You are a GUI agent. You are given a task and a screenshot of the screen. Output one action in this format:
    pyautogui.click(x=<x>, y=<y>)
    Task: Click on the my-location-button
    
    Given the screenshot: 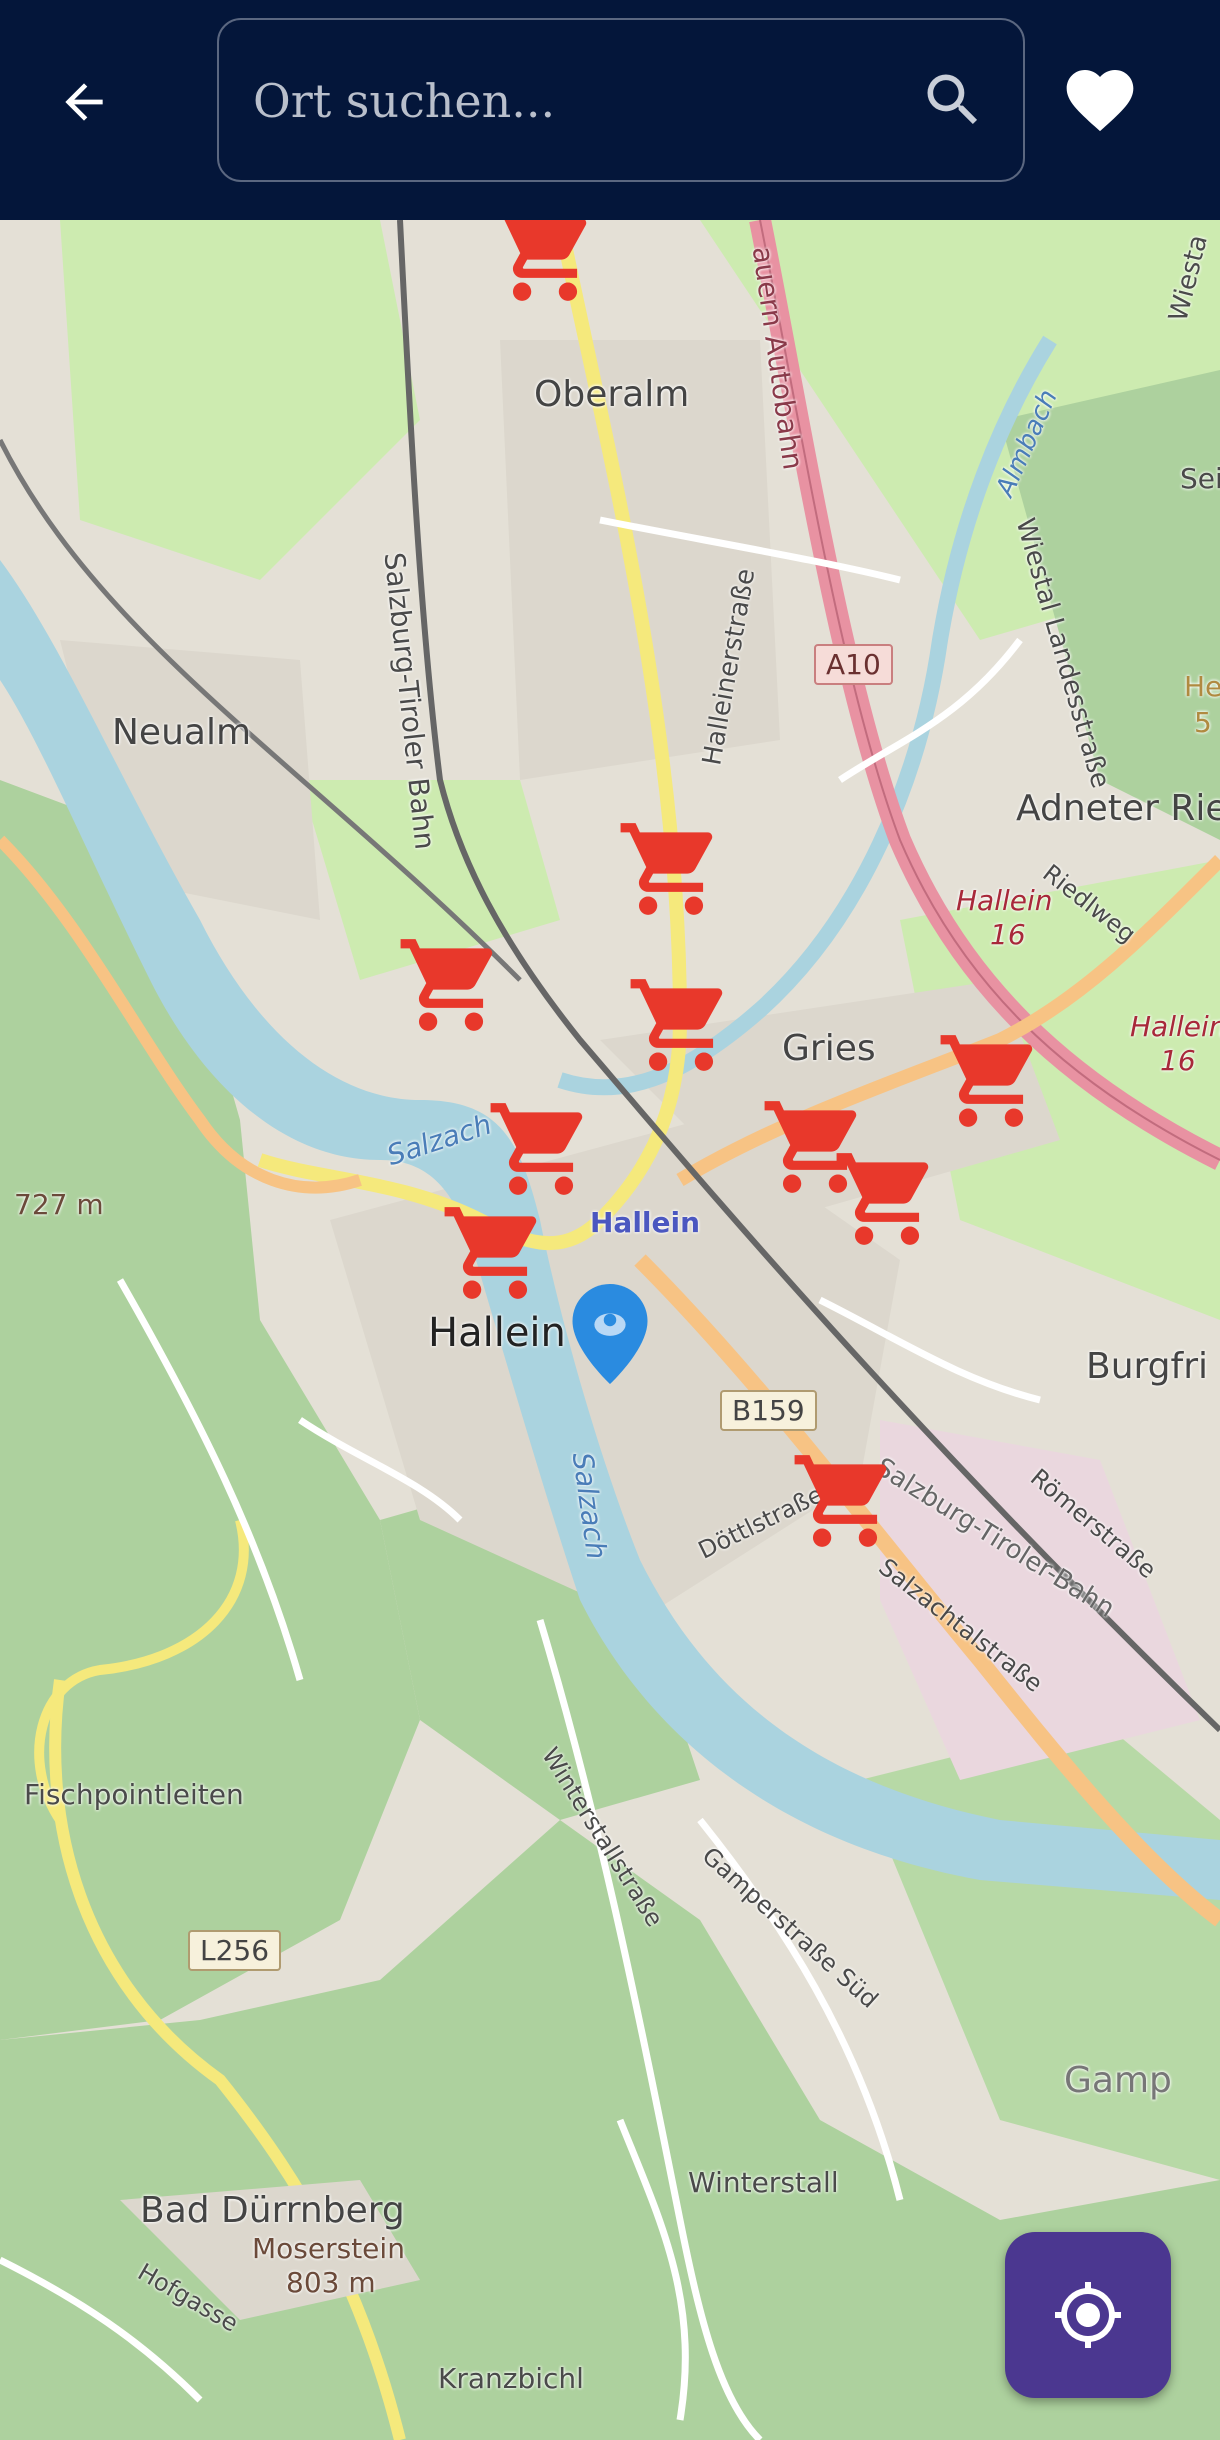 What is the action you would take?
    pyautogui.click(x=1088, y=2315)
    